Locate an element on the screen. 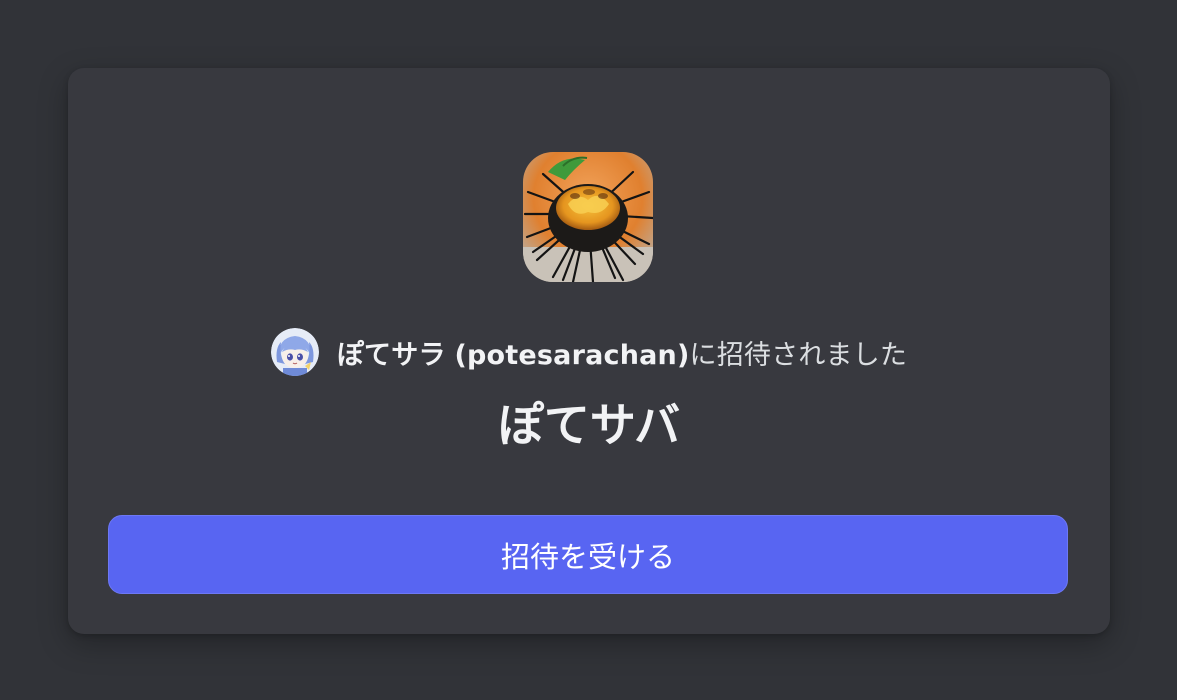 The height and width of the screenshot is (700, 1177). invited-suffix: に招待されました is located at coordinates (798, 355).